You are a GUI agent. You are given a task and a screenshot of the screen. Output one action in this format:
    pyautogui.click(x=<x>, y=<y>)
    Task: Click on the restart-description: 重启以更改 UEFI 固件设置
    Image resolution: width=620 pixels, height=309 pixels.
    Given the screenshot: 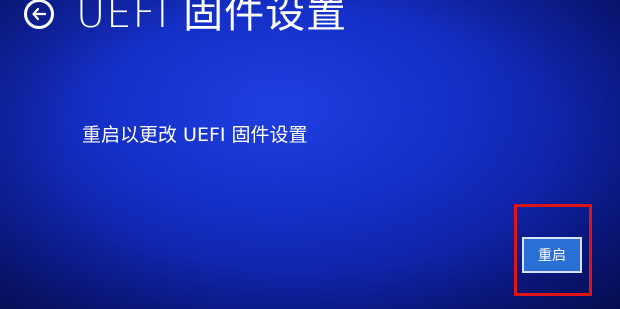 What is the action you would take?
    pyautogui.click(x=195, y=135)
    